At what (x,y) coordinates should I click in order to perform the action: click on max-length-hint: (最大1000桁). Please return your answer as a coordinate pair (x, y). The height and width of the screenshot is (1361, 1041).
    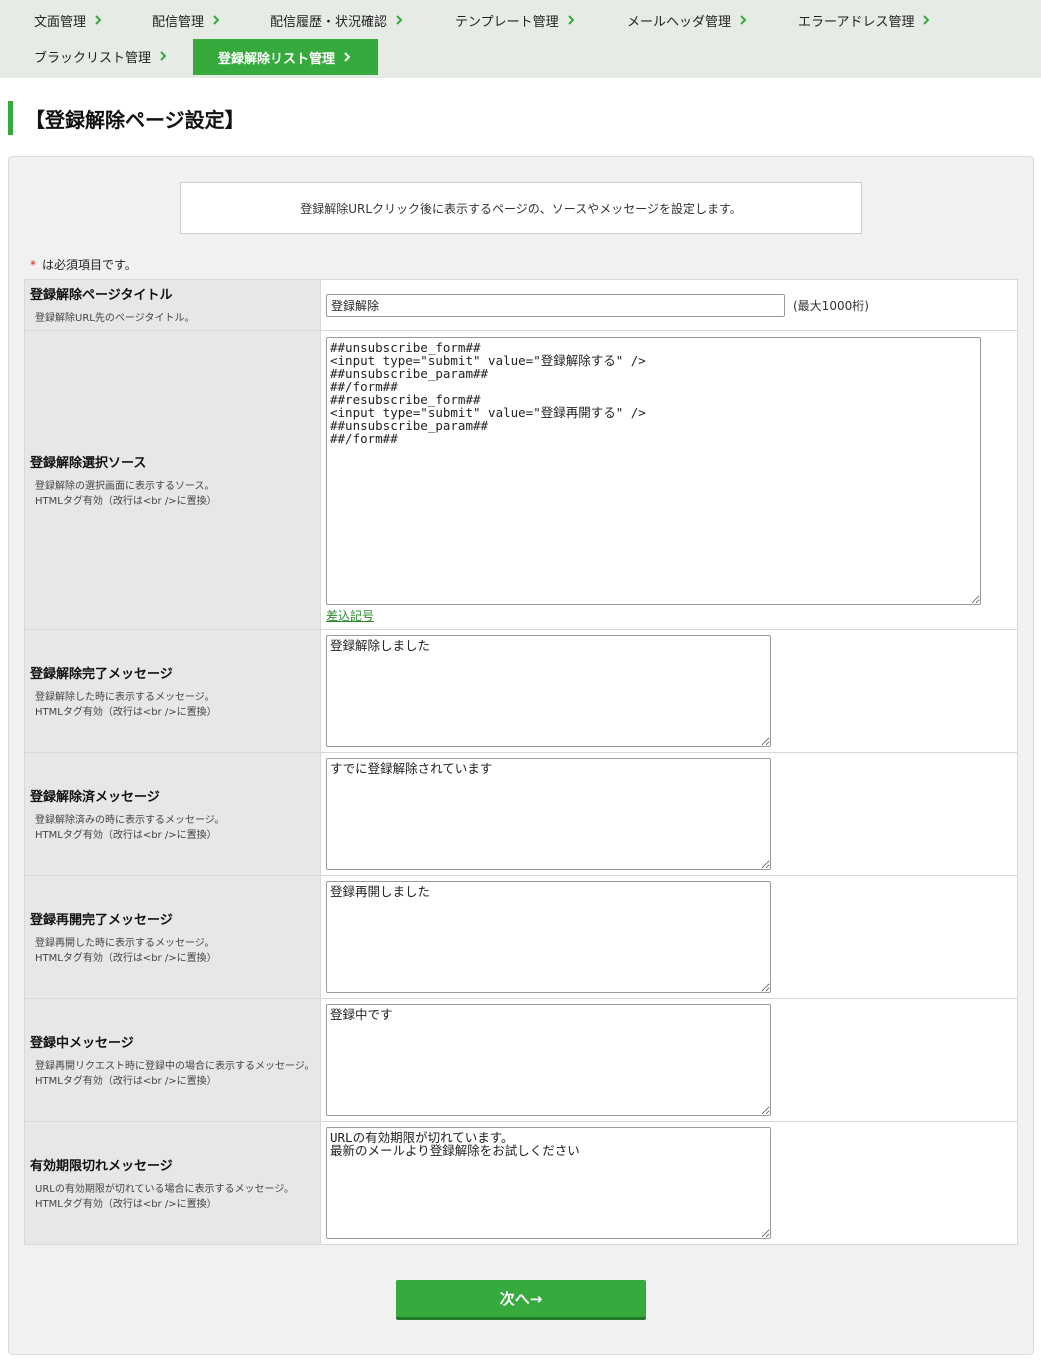
    Looking at the image, I should click on (831, 305).